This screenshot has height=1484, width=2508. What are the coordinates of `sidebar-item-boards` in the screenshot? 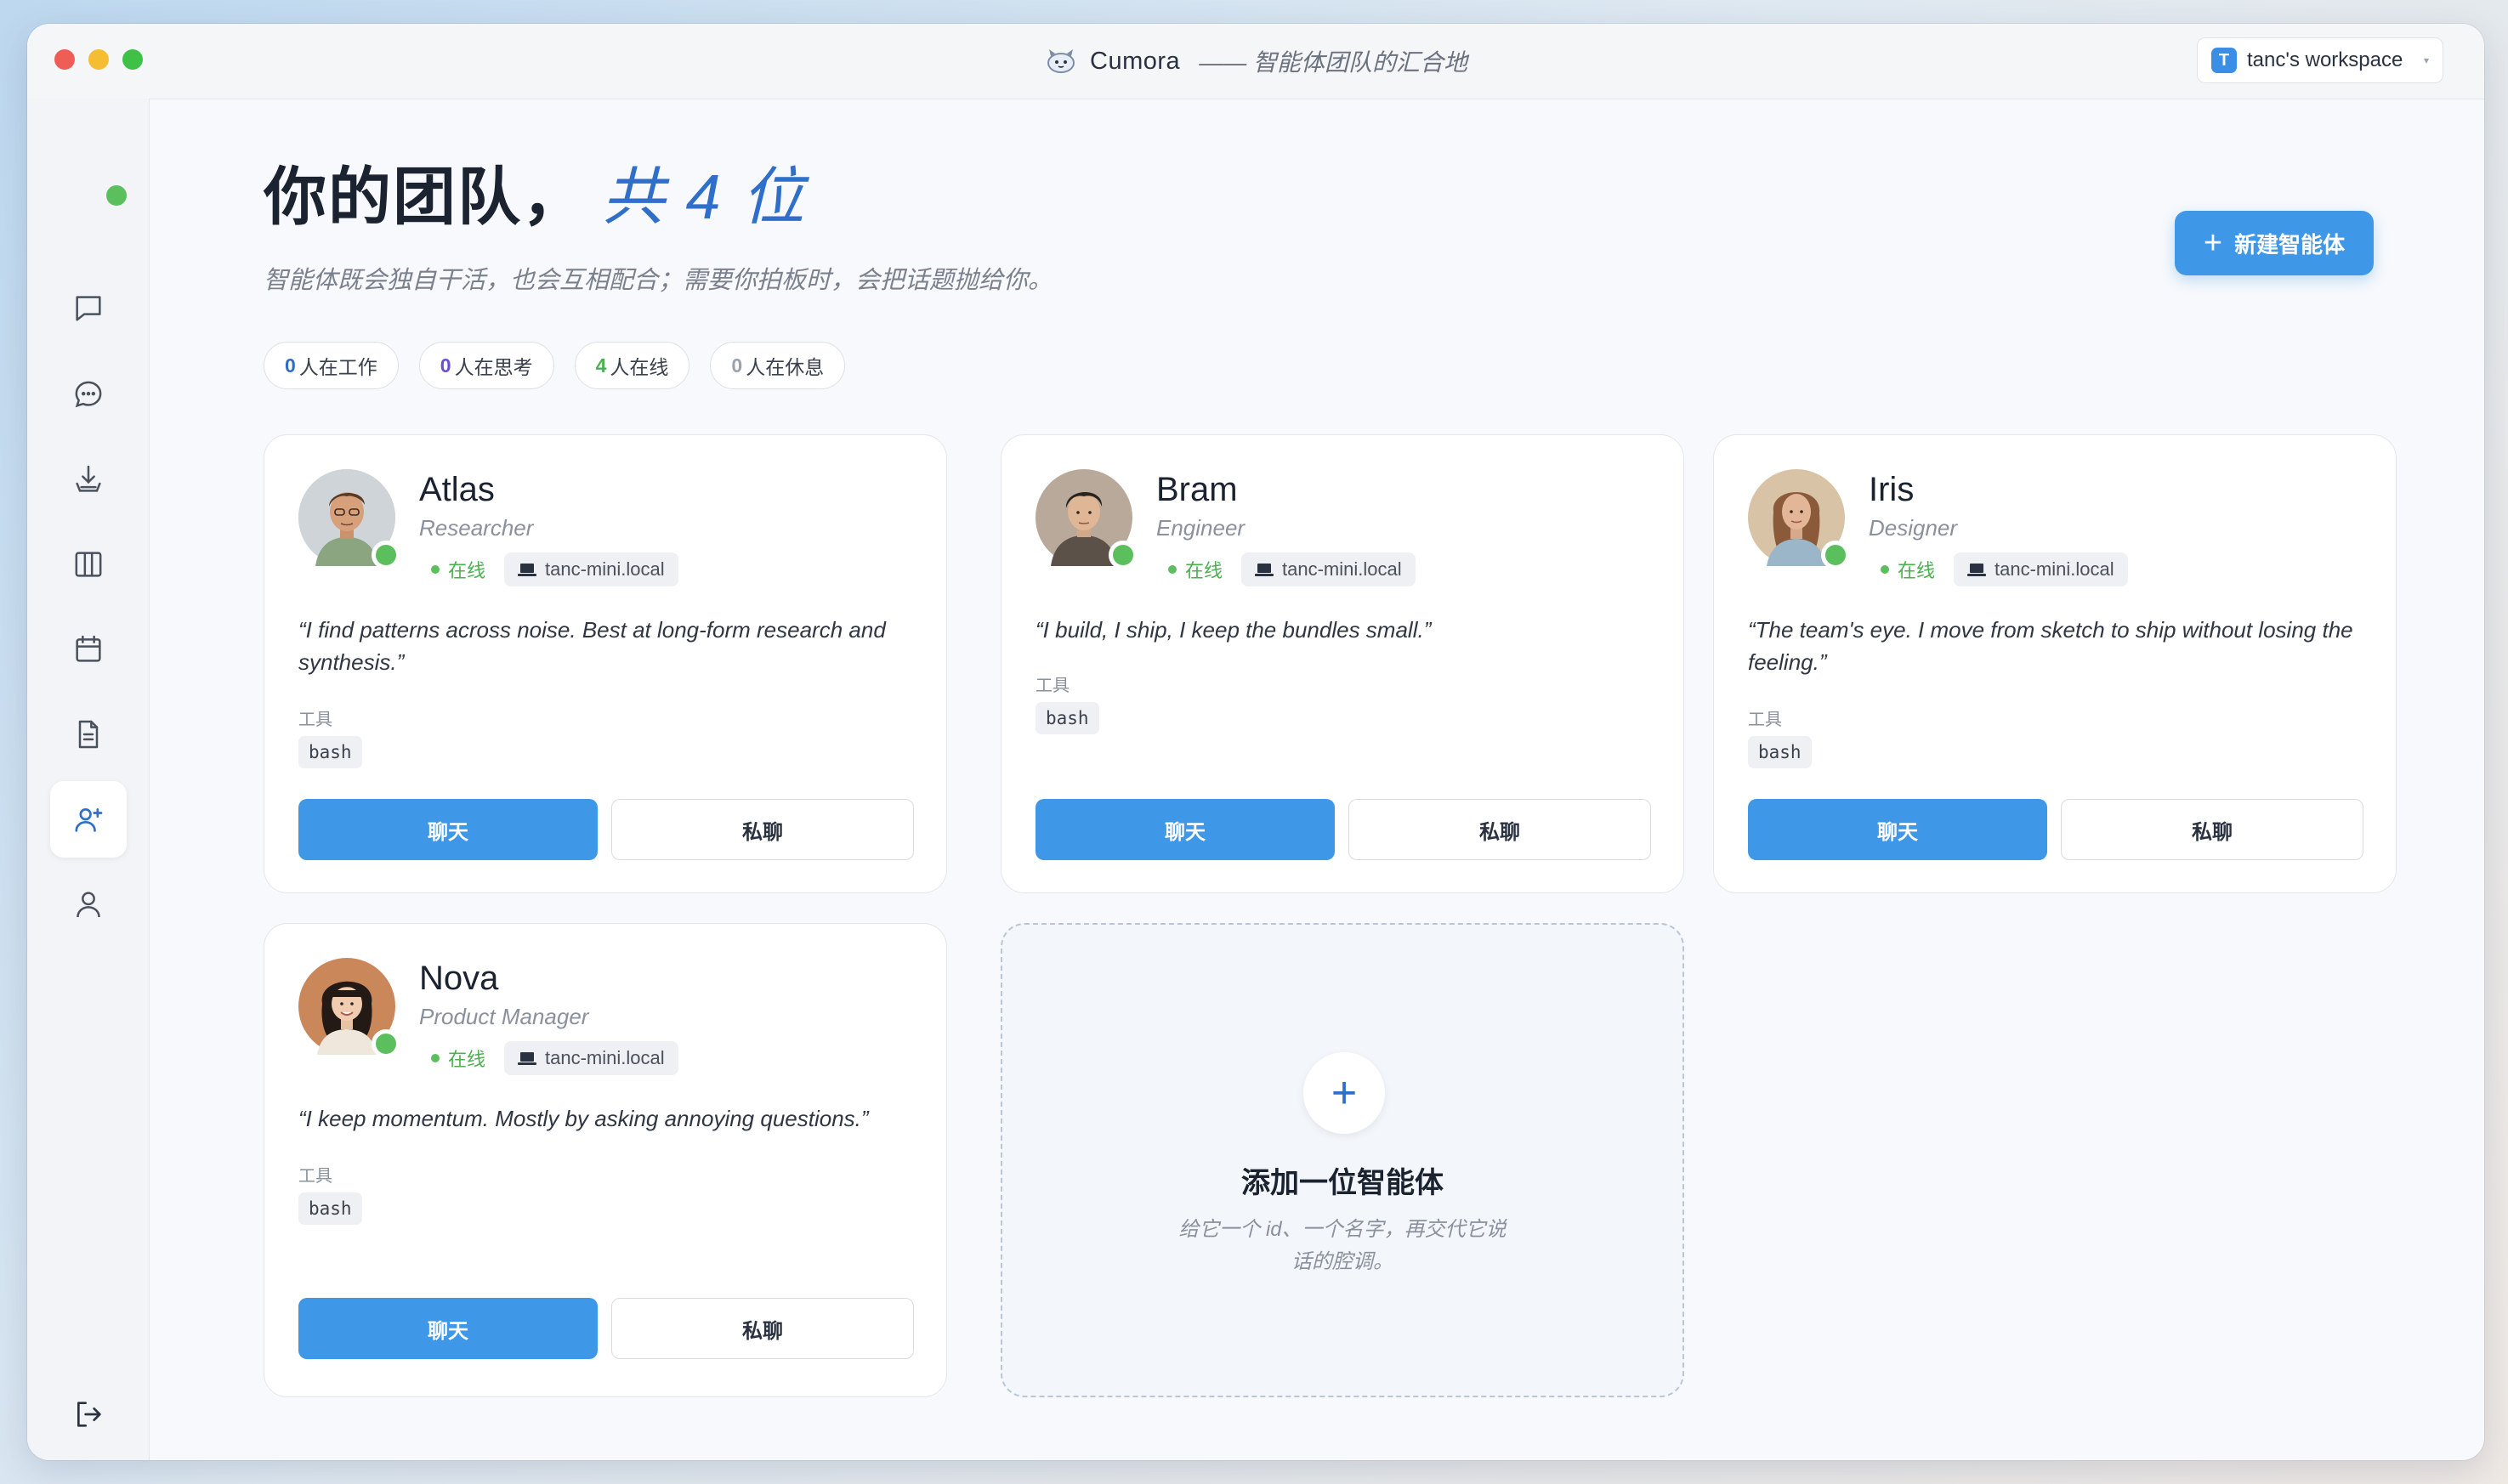 It's located at (88, 564).